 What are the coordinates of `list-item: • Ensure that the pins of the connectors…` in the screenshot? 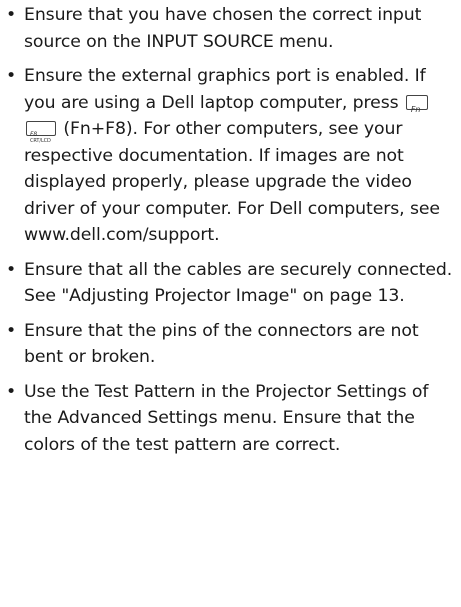 It's located at (230, 344).